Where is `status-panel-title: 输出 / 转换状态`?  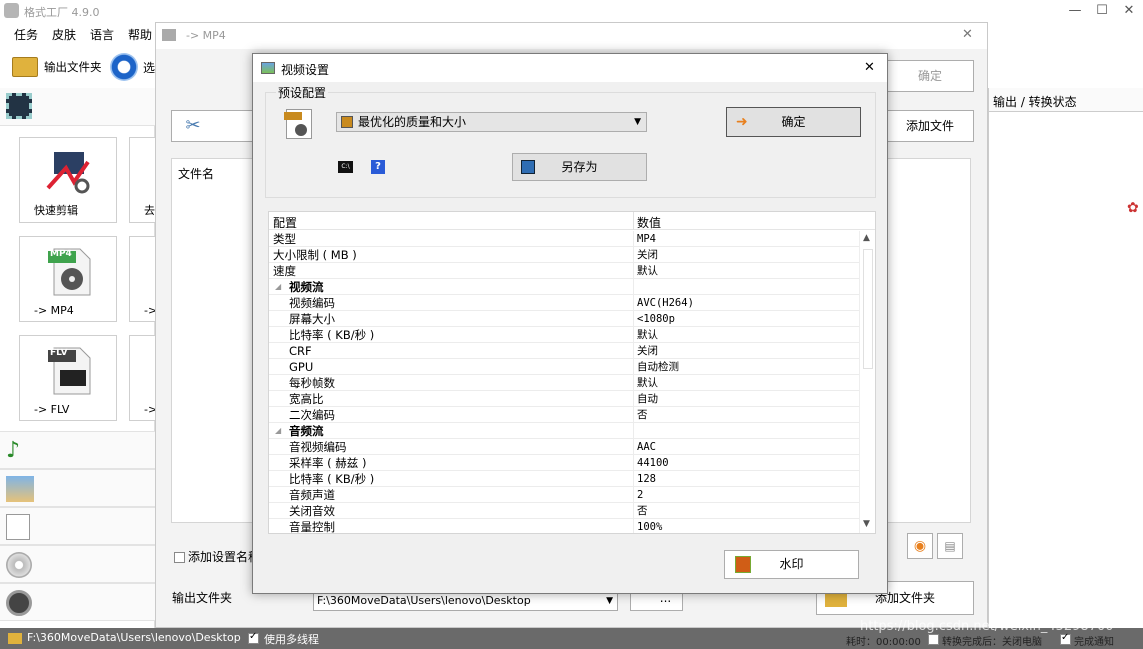 status-panel-title: 输出 / 转换状态 is located at coordinates (1035, 102).